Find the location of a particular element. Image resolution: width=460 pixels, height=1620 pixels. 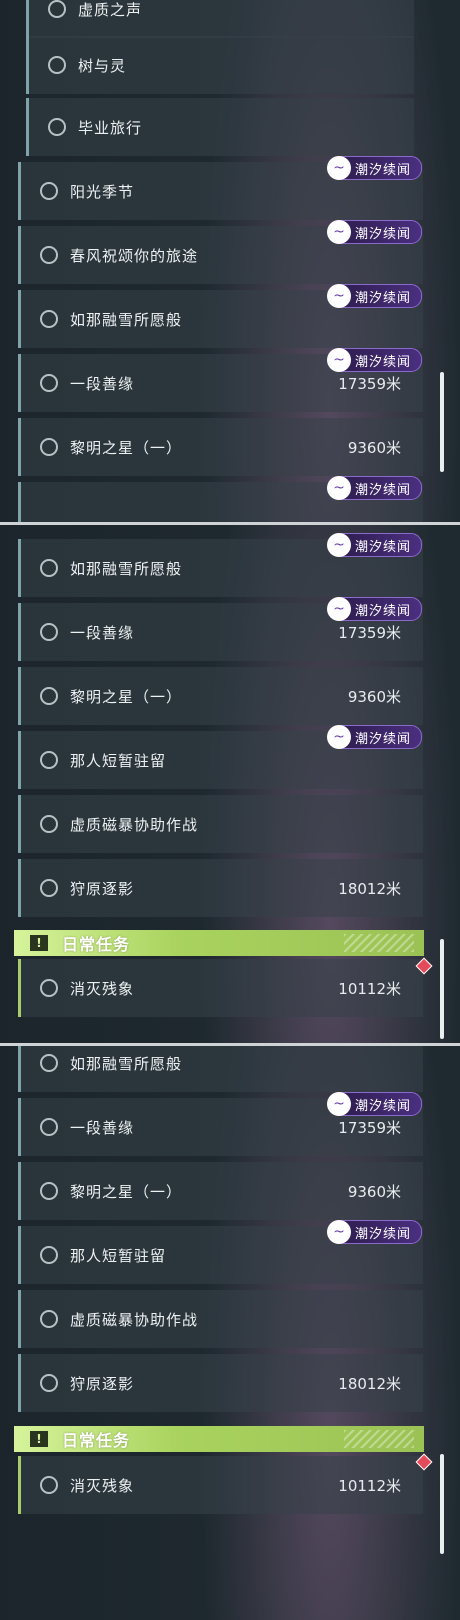

quest-label: 毕业旅行 is located at coordinates (110, 127).